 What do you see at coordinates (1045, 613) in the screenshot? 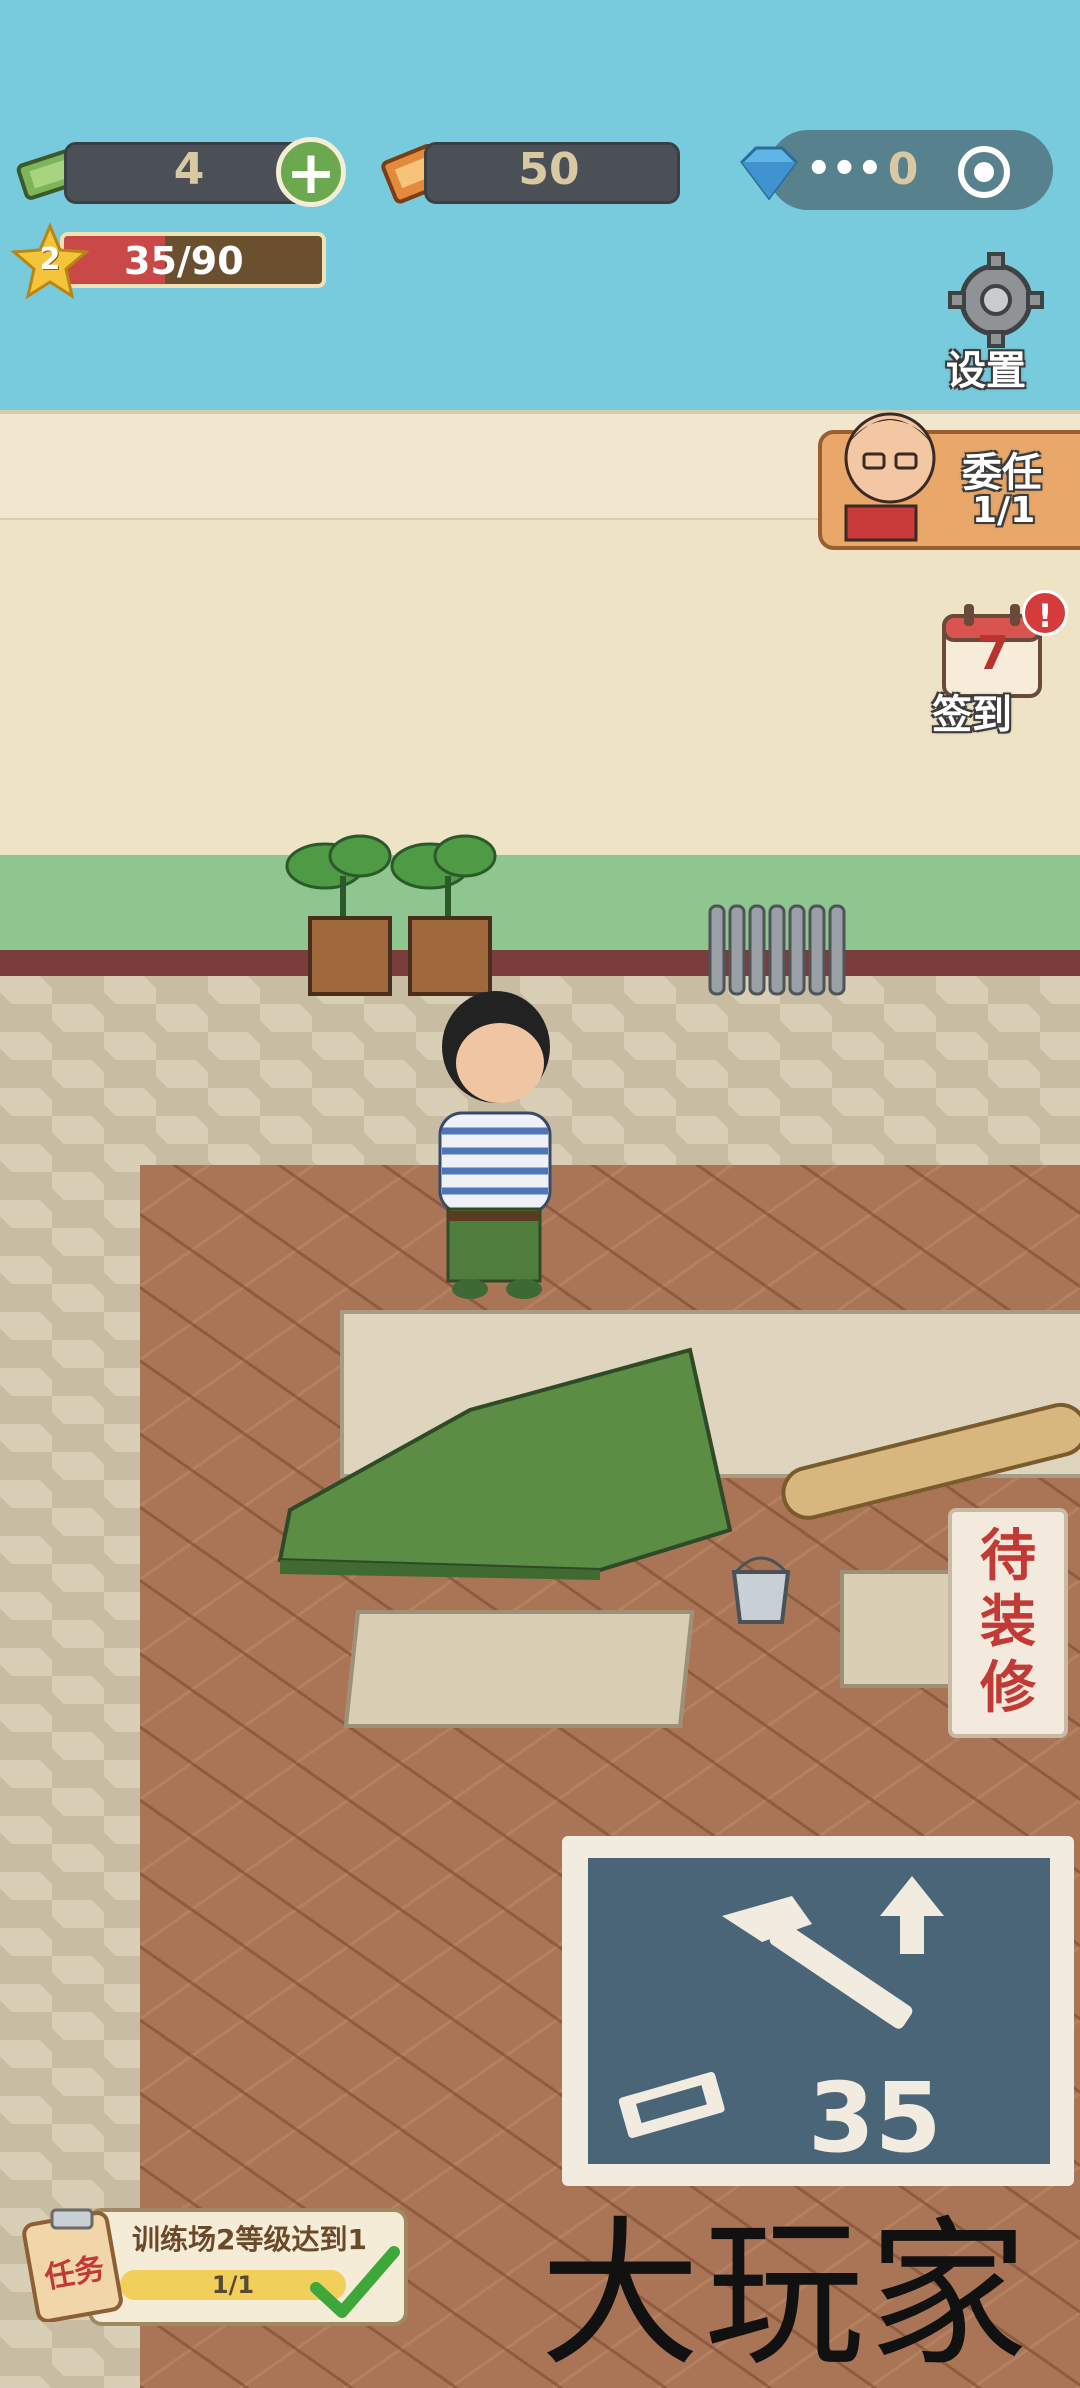
I see `notification-badge: !` at bounding box center [1045, 613].